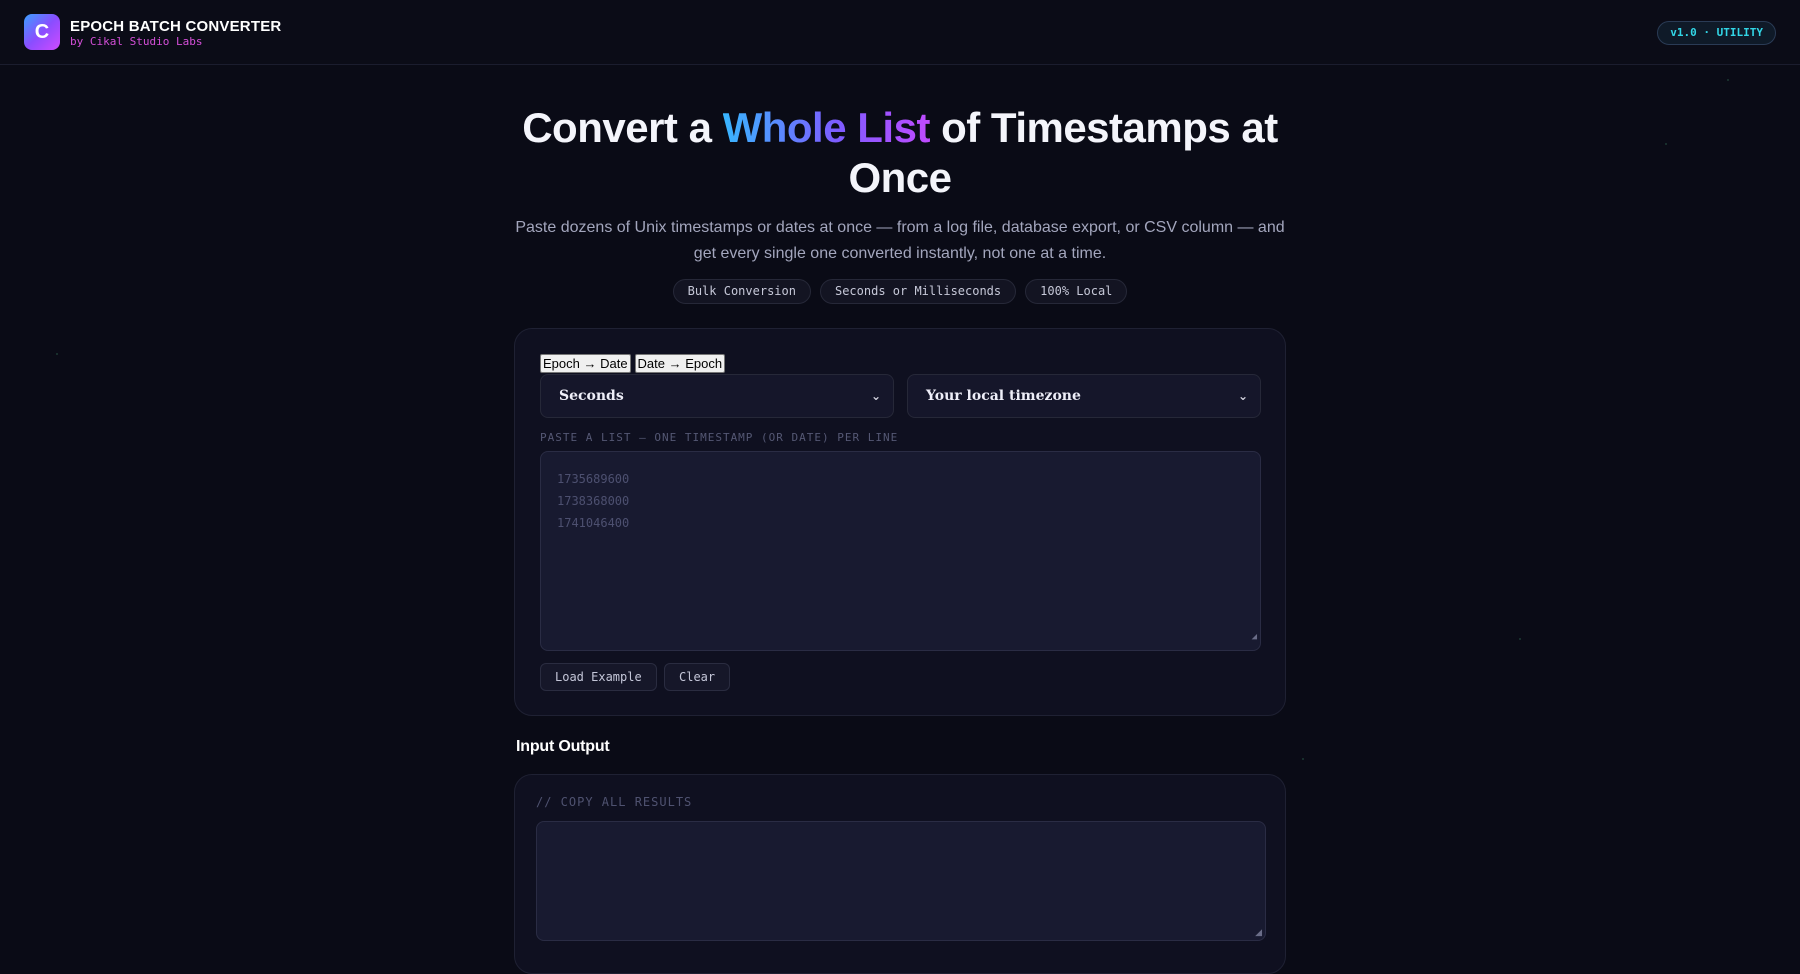 The height and width of the screenshot is (974, 1800). I want to click on app-title: EPOCH BATCH CONVERTER, so click(176, 26).